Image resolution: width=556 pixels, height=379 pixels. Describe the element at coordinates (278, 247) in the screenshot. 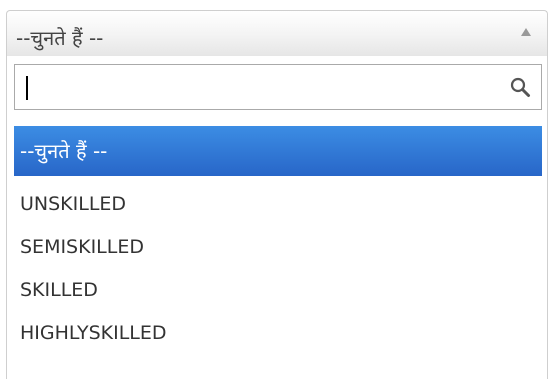

I see `option-item-semiskilled: SEMISKILLED` at that location.